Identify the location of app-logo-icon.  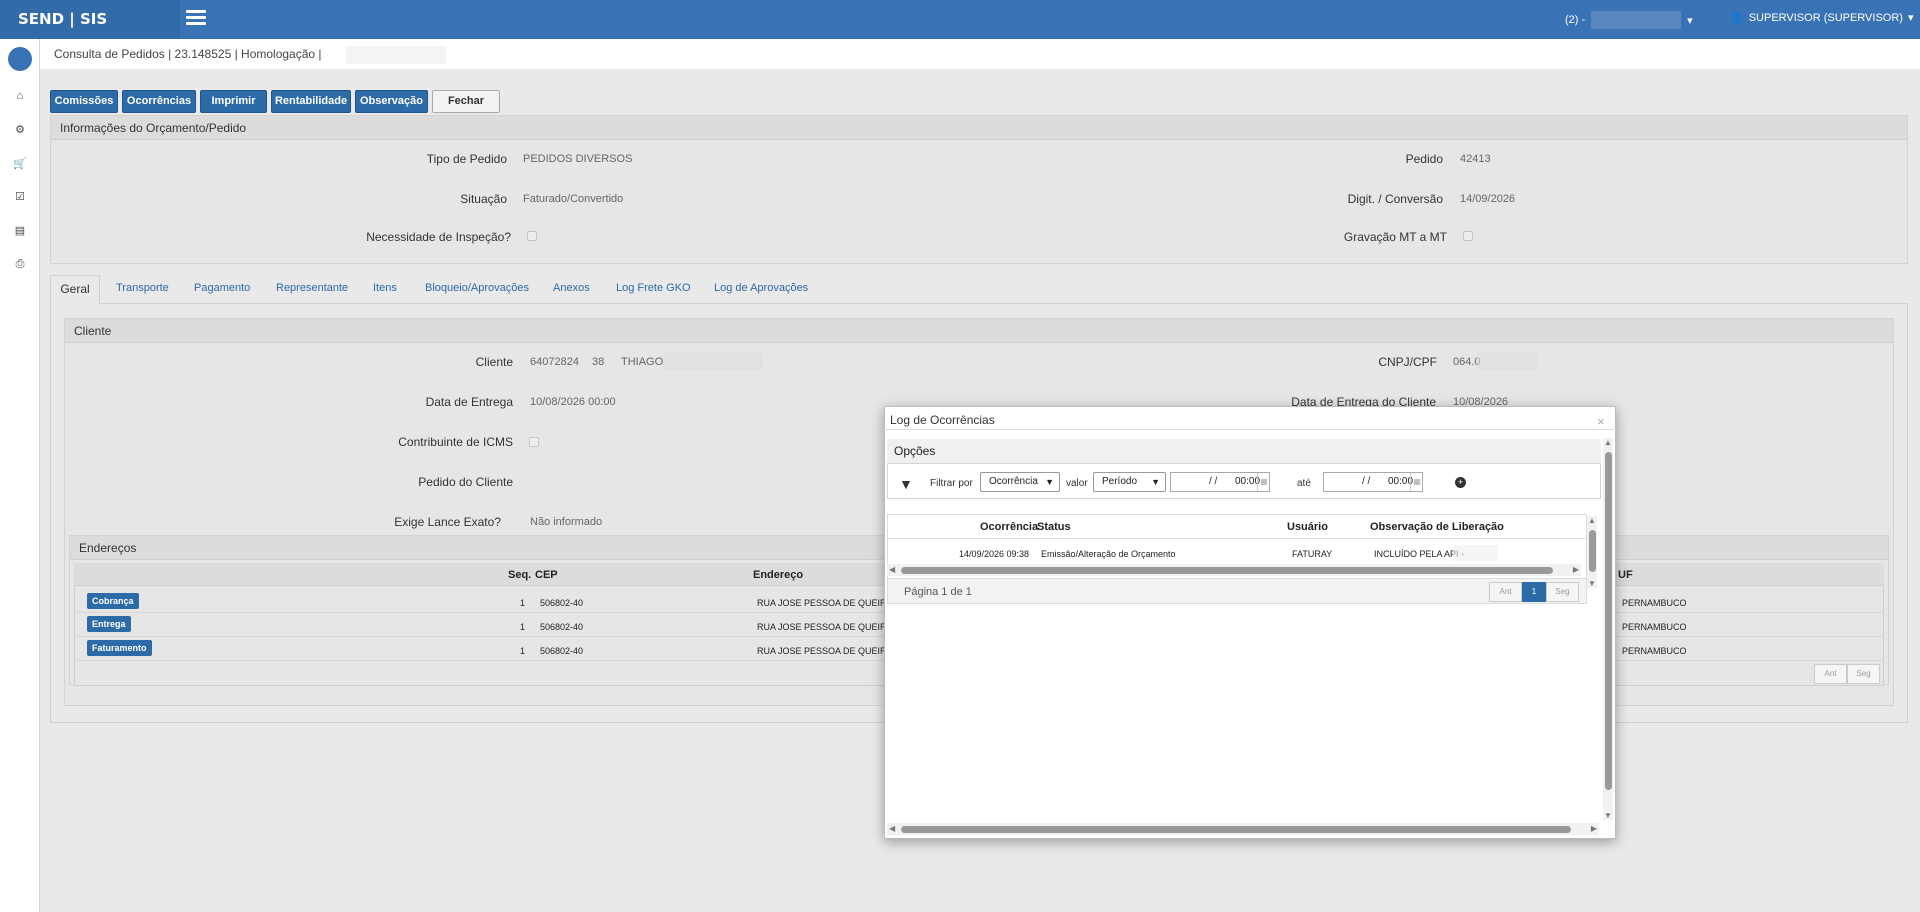
(20, 59).